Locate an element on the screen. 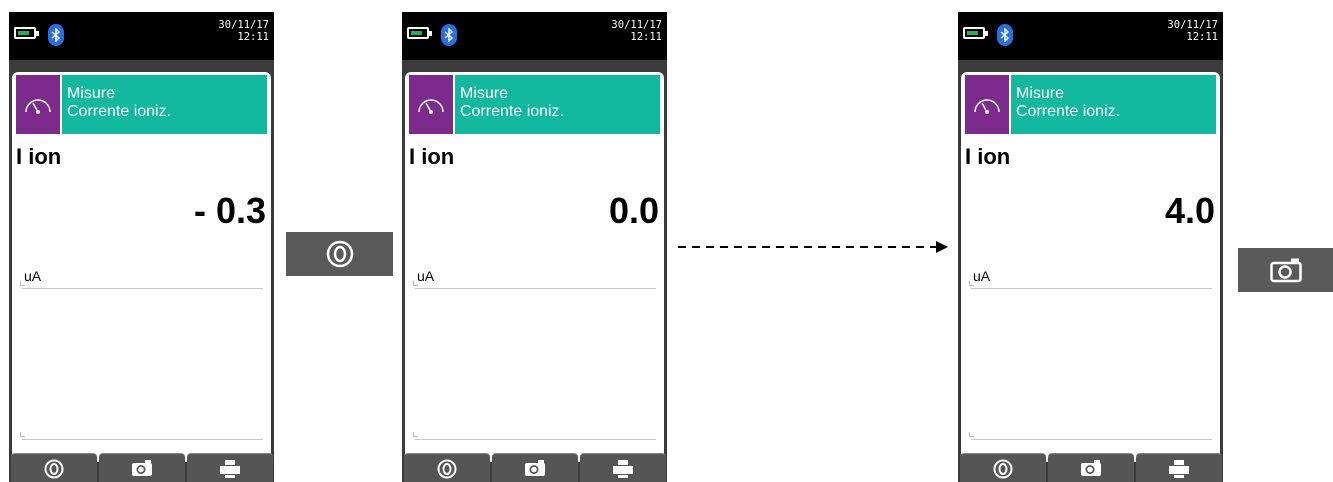 The width and height of the screenshot is (1333, 482). parameter-value: - 0.3 is located at coordinates (229, 210).